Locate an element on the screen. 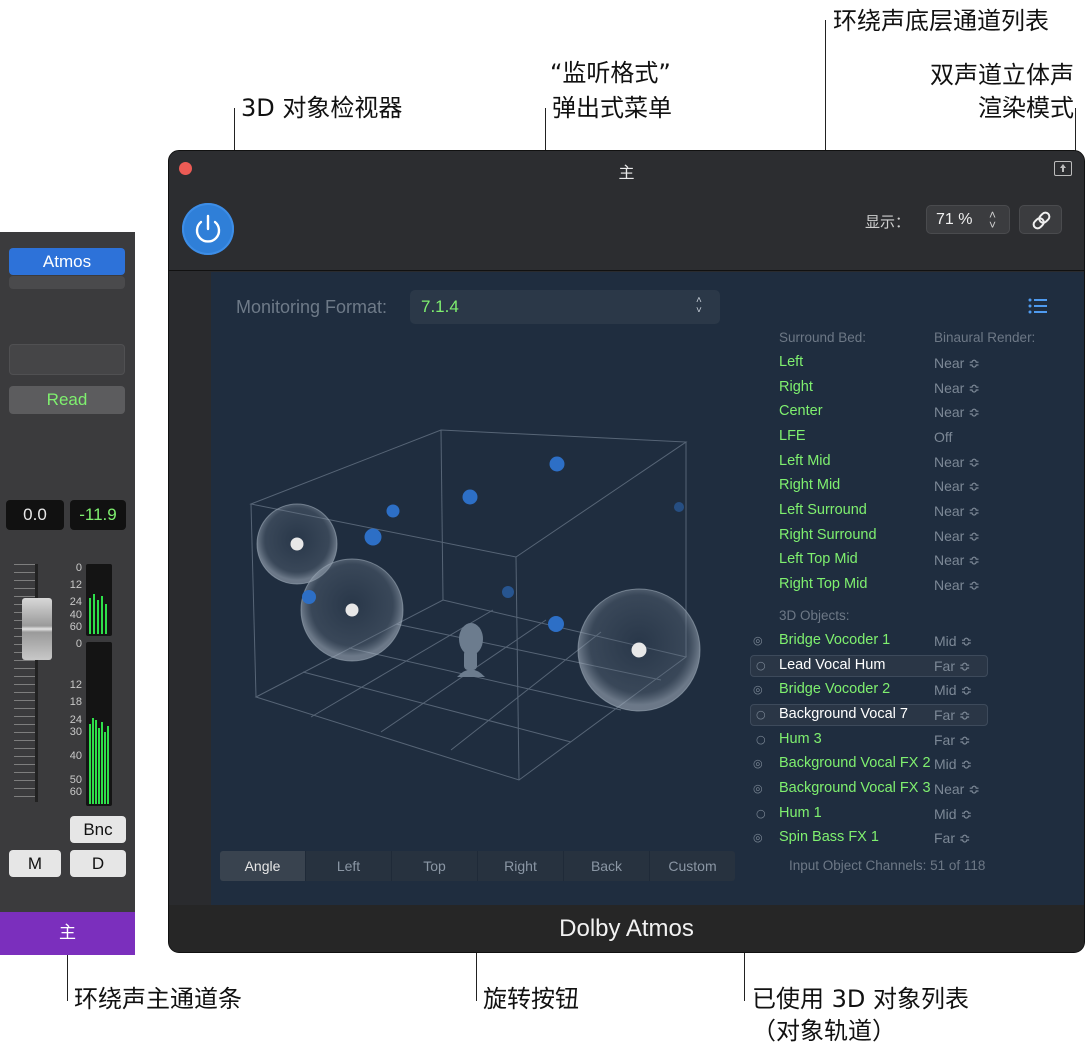 This screenshot has width=1088, height=1053. object-name: Background Vocal FX 3 is located at coordinates (855, 788).